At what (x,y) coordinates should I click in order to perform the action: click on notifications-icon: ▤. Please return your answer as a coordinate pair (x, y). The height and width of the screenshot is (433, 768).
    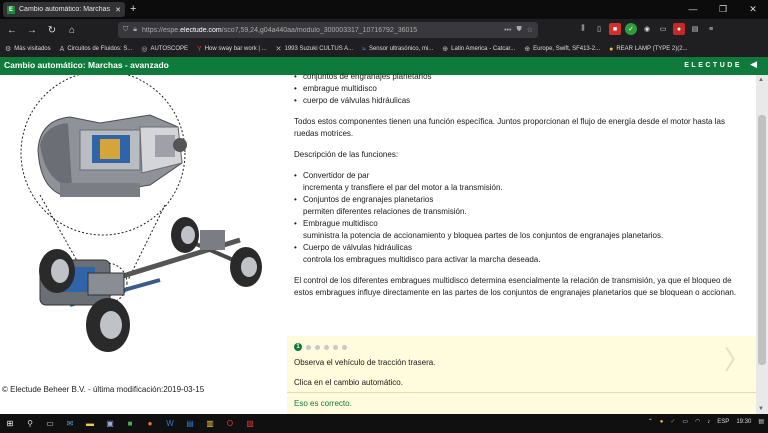
    Looking at the image, I should click on (761, 421).